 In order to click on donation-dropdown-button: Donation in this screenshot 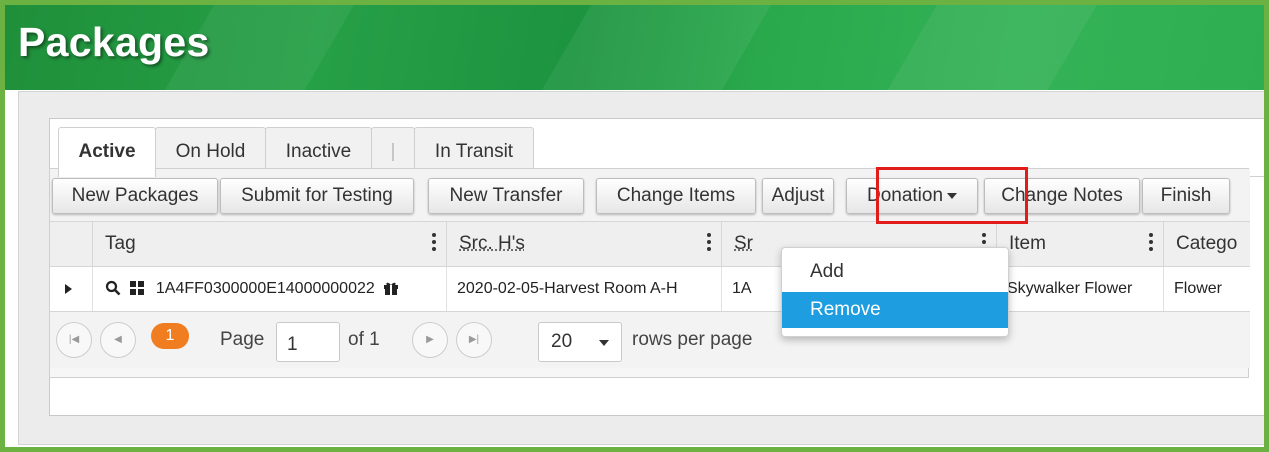, I will do `click(912, 196)`.